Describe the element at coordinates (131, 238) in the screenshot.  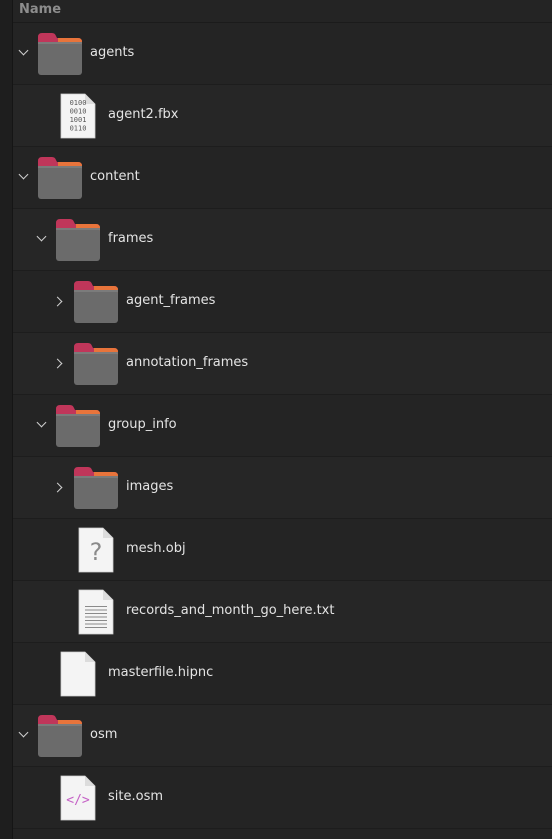
I see `item-name: frames` at that location.